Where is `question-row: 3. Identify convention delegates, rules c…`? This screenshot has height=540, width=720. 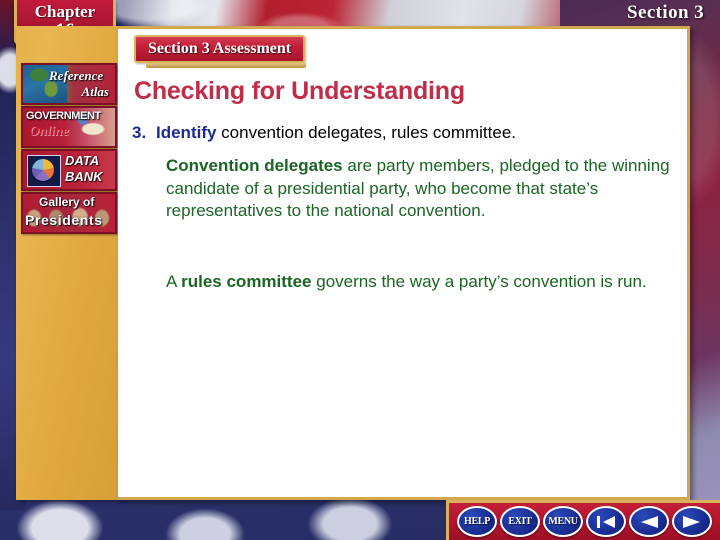 question-row: 3. Identify convention delegates, rules c… is located at coordinates (404, 133).